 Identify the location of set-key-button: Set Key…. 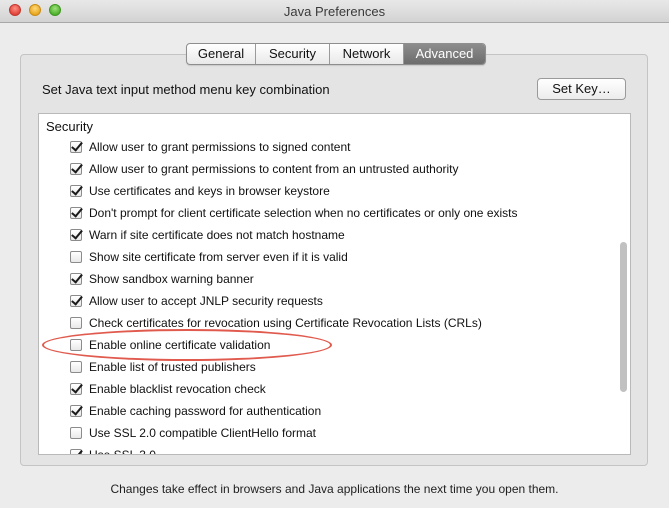
(581, 89).